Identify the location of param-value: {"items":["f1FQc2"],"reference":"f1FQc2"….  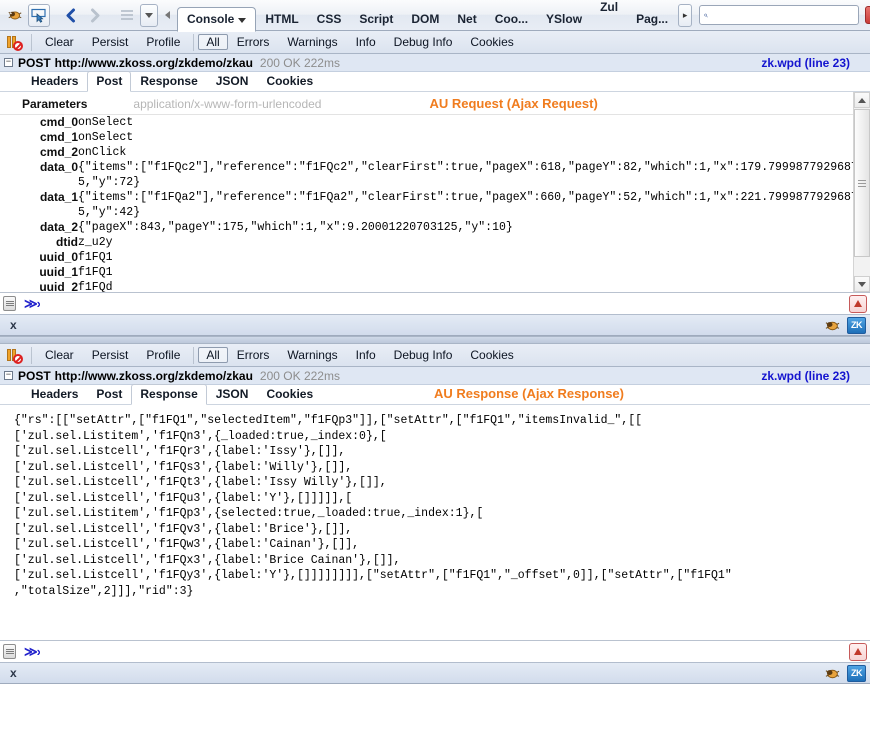
(468, 175).